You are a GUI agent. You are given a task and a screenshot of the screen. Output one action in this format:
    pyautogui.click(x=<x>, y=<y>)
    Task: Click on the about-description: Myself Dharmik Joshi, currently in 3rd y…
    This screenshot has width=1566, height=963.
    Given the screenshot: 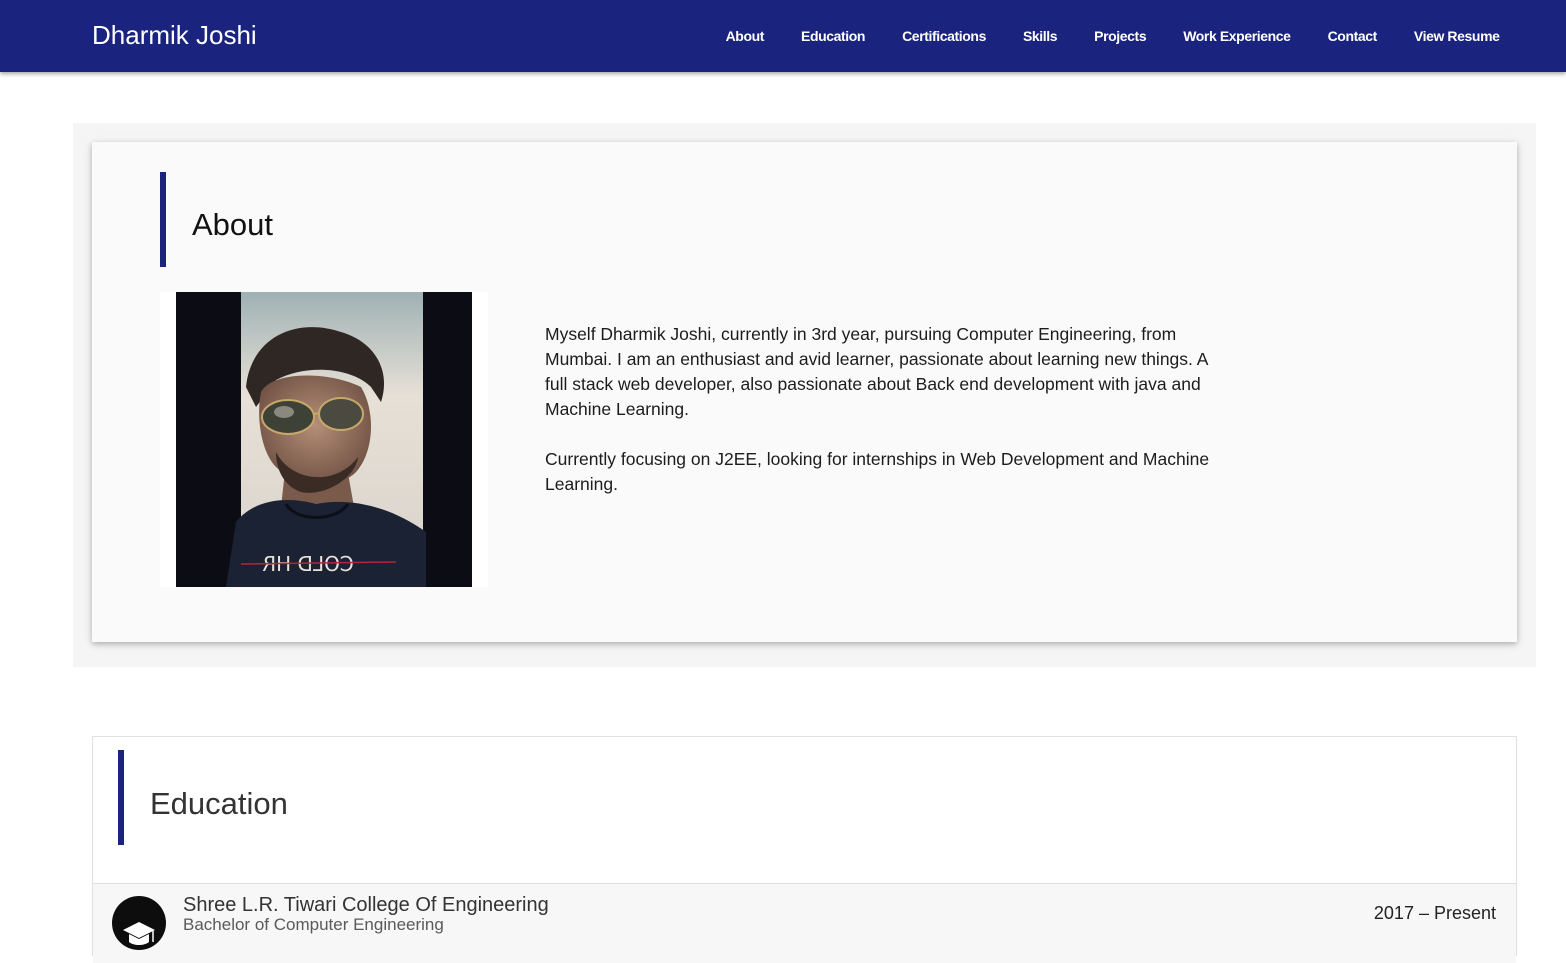 What is the action you would take?
    pyautogui.click(x=885, y=409)
    